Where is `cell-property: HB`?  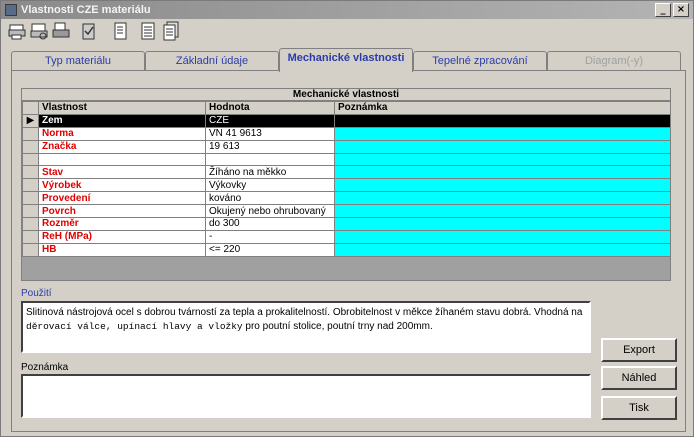
cell-property: HB is located at coordinates (122, 249).